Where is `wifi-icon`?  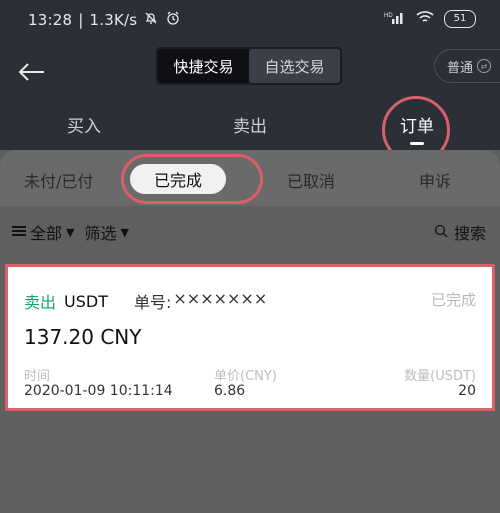
wifi-icon is located at coordinates (425, 18).